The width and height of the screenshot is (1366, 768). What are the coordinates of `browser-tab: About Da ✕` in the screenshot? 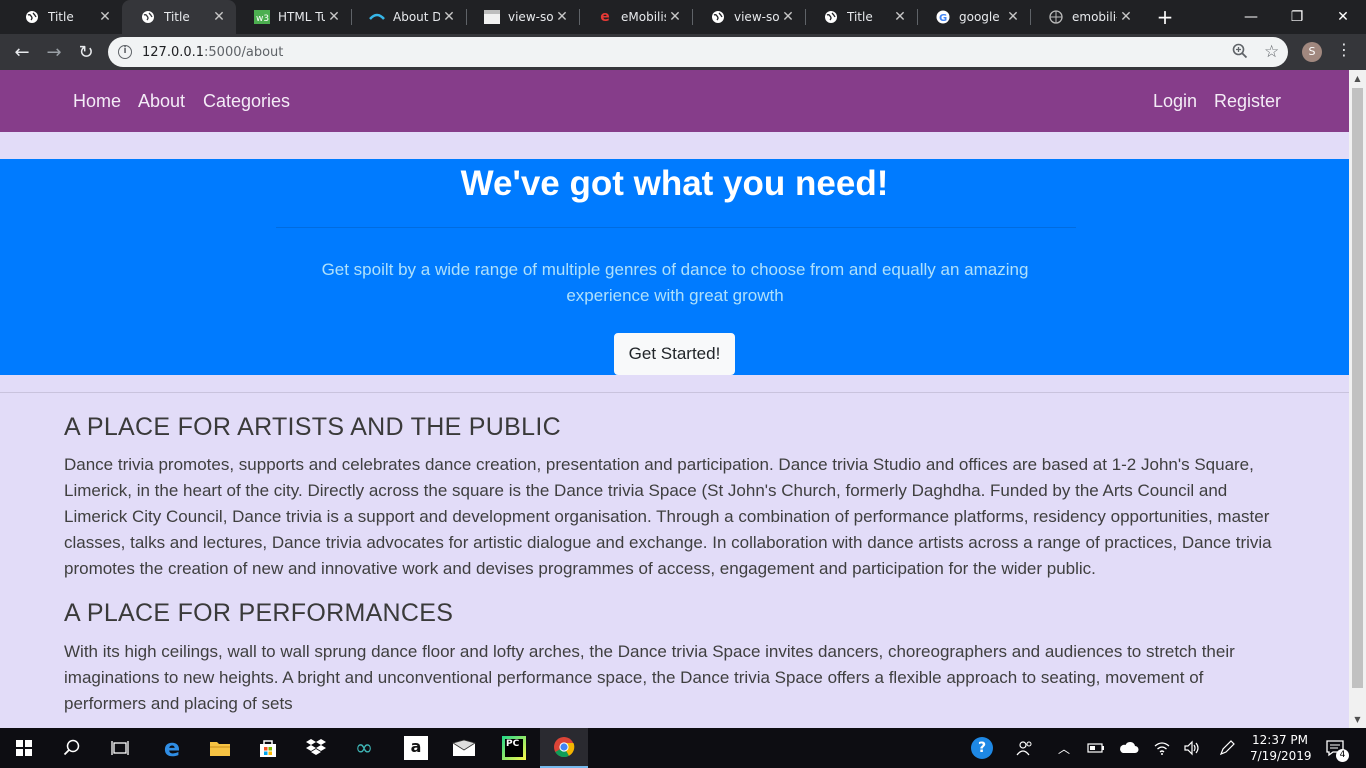 It's located at (408, 17).